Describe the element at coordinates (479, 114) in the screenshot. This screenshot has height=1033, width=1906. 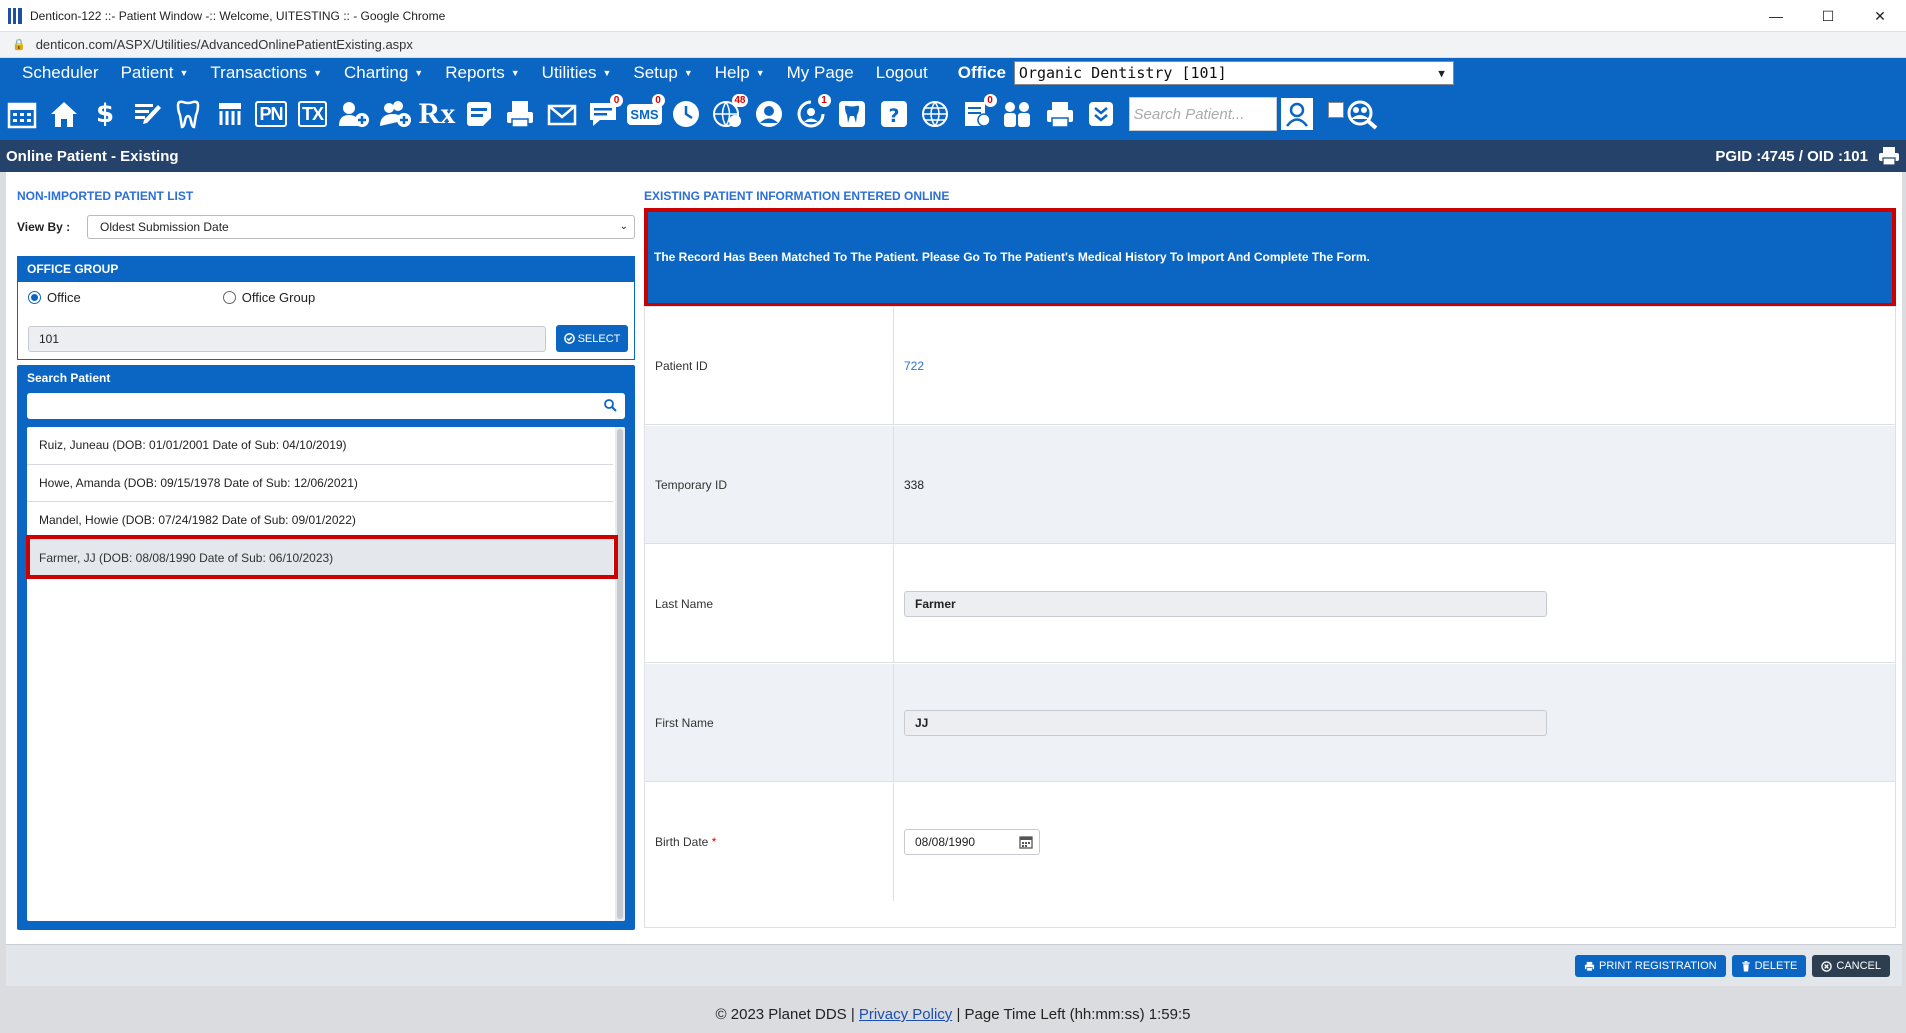
I see `notes-icon` at that location.